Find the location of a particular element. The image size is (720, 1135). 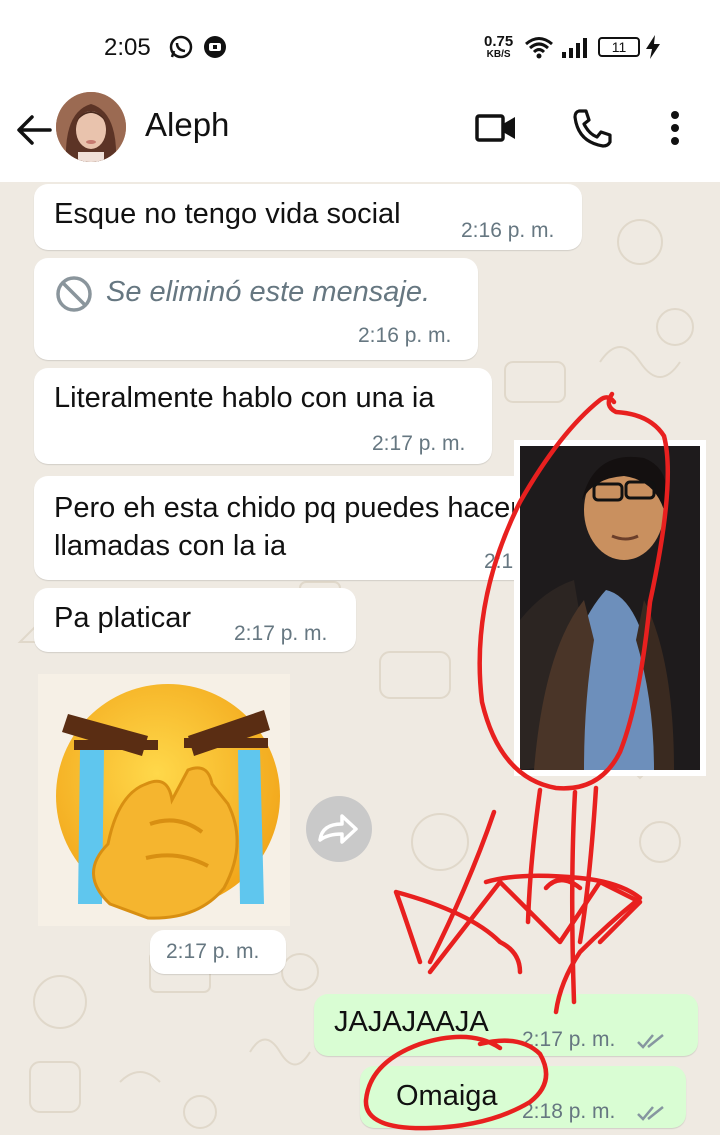

message-text: Pa platicar is located at coordinates (123, 618).